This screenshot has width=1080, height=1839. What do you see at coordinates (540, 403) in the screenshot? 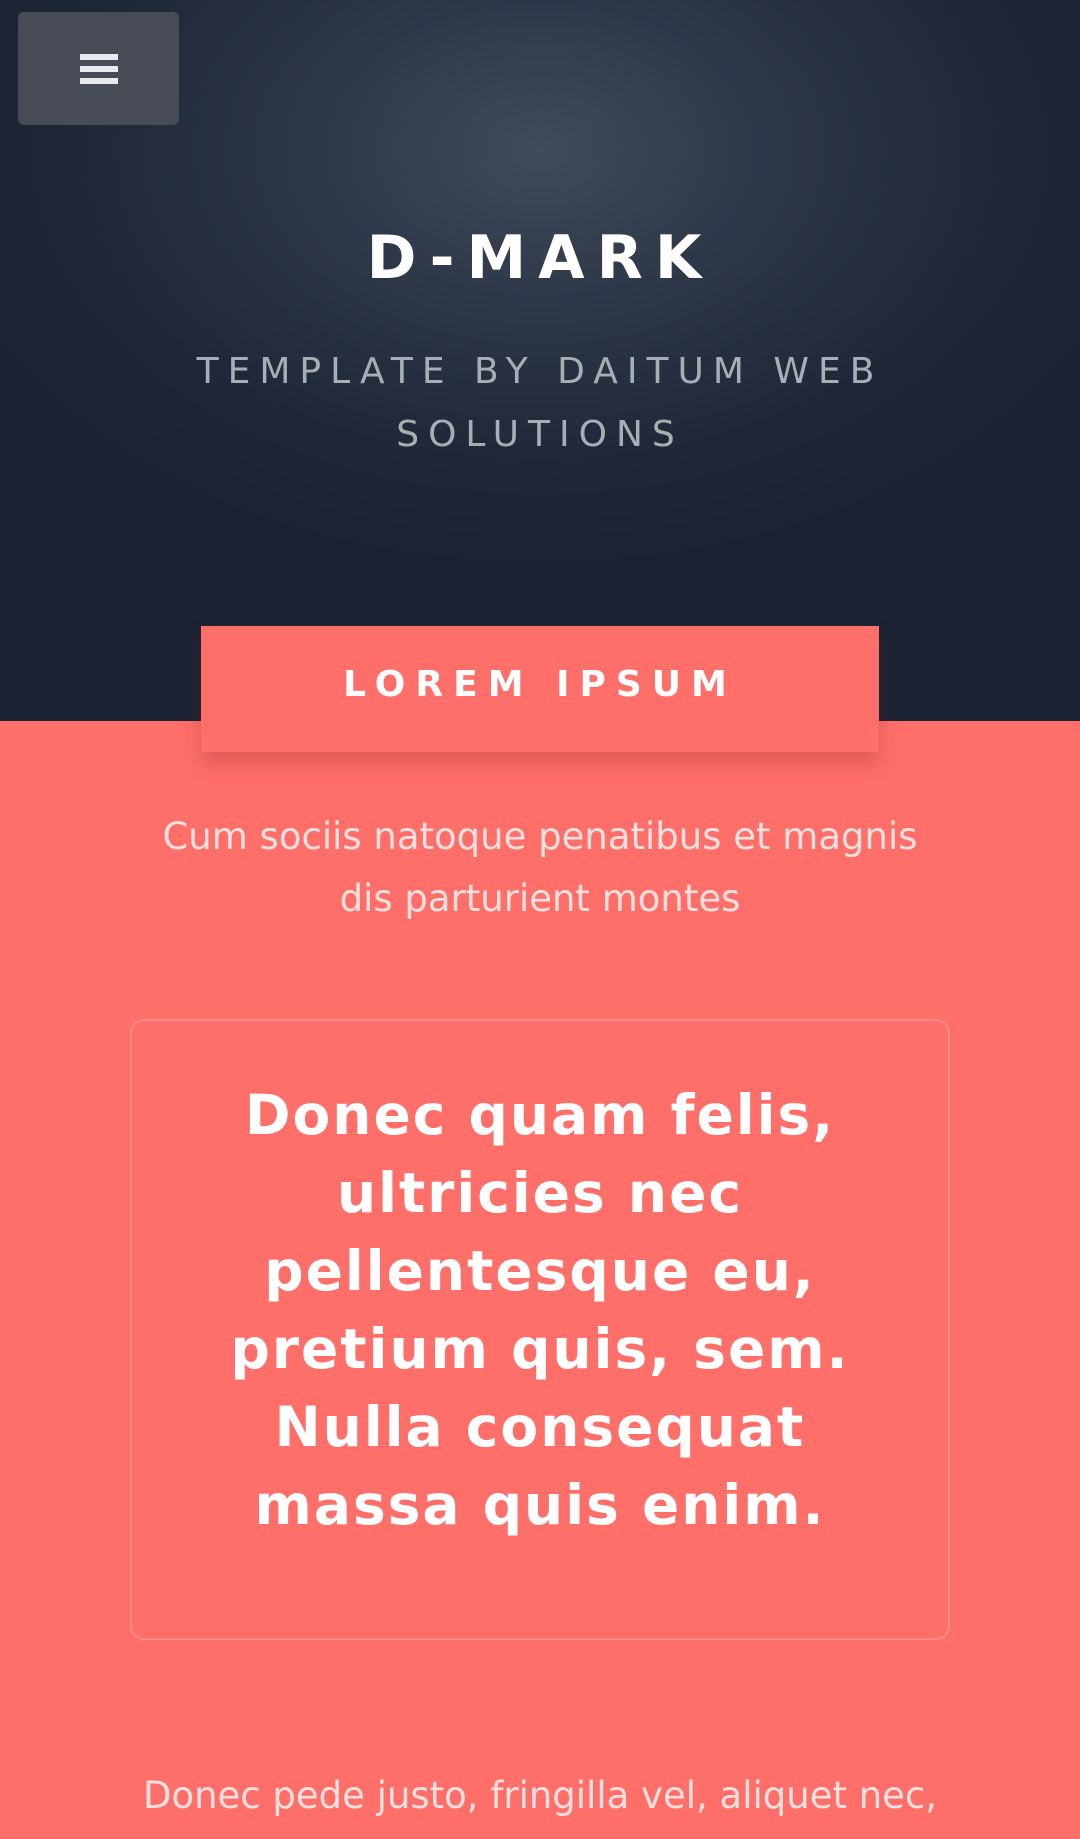
I see `site-subtitle: TEMPLATE BY DAITUM WEB SOLUTIONS` at bounding box center [540, 403].